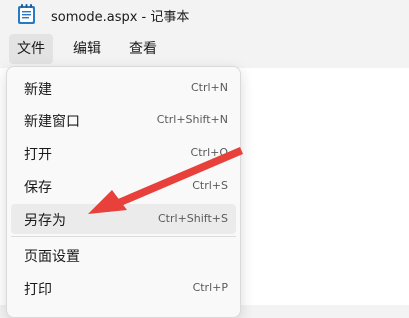 Image resolution: width=409 pixels, height=318 pixels. I want to click on menu-item-save-as: 另存为 Ctrl+Shift+S, so click(123, 219).